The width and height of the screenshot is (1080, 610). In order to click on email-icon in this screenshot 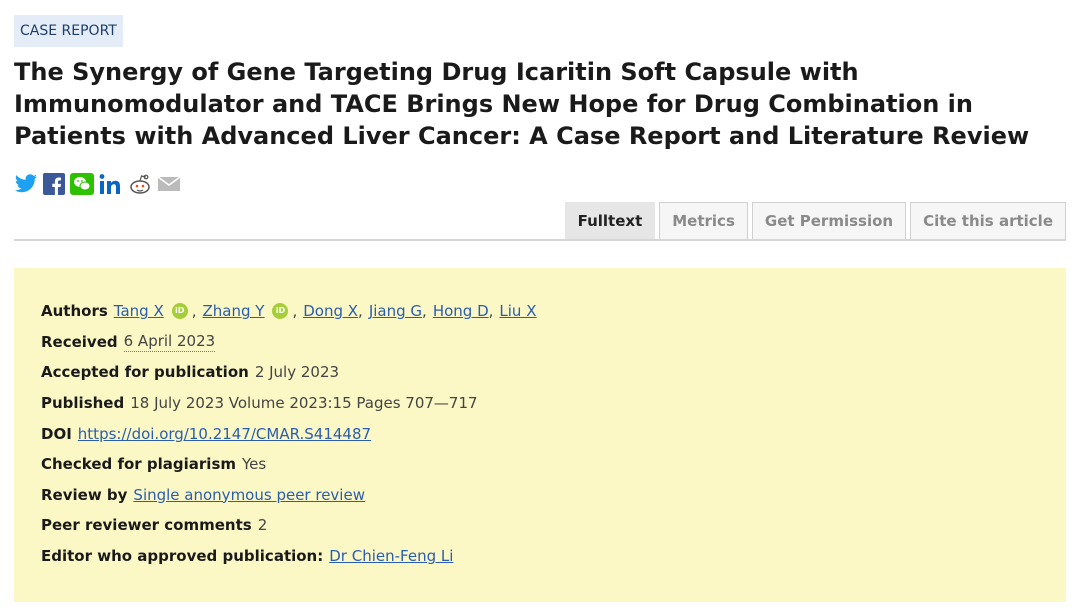, I will do `click(169, 184)`.